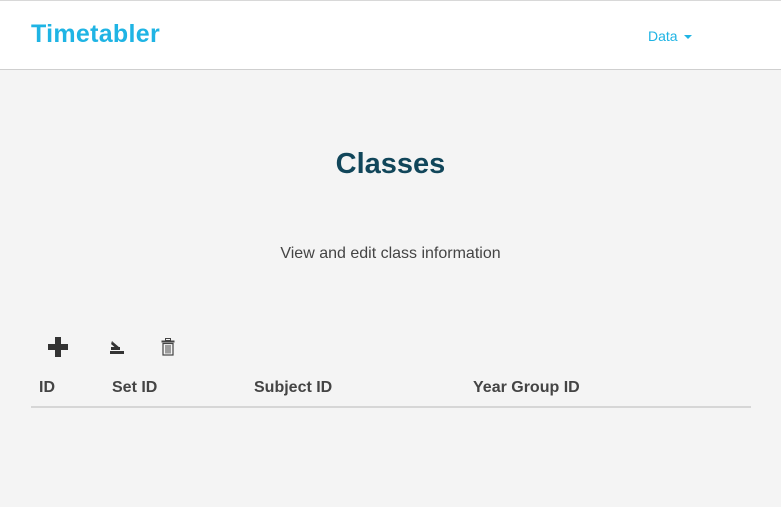  I want to click on trash-icon, so click(168, 347).